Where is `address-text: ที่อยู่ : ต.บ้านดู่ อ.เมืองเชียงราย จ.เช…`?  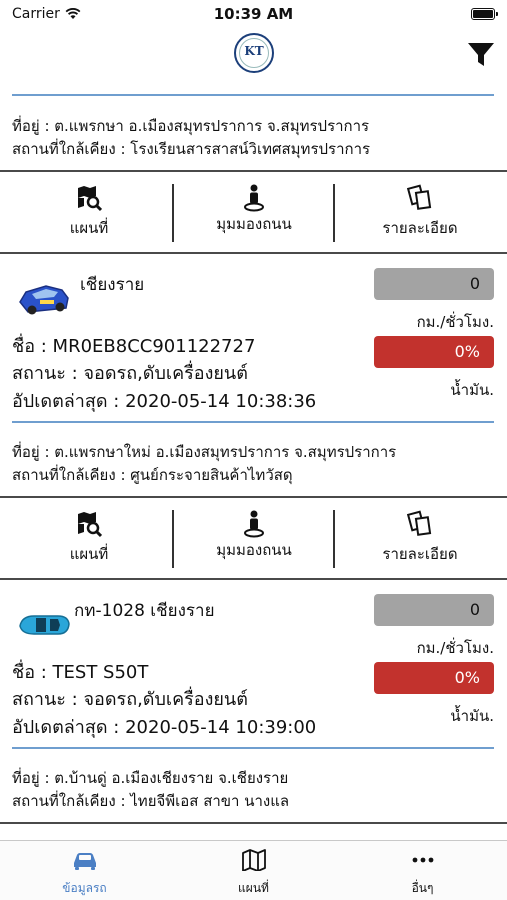
address-text: ที่อยู่ : ต.บ้านดู่ อ.เมืองเชียงราย จ.เช… is located at coordinates (150, 778).